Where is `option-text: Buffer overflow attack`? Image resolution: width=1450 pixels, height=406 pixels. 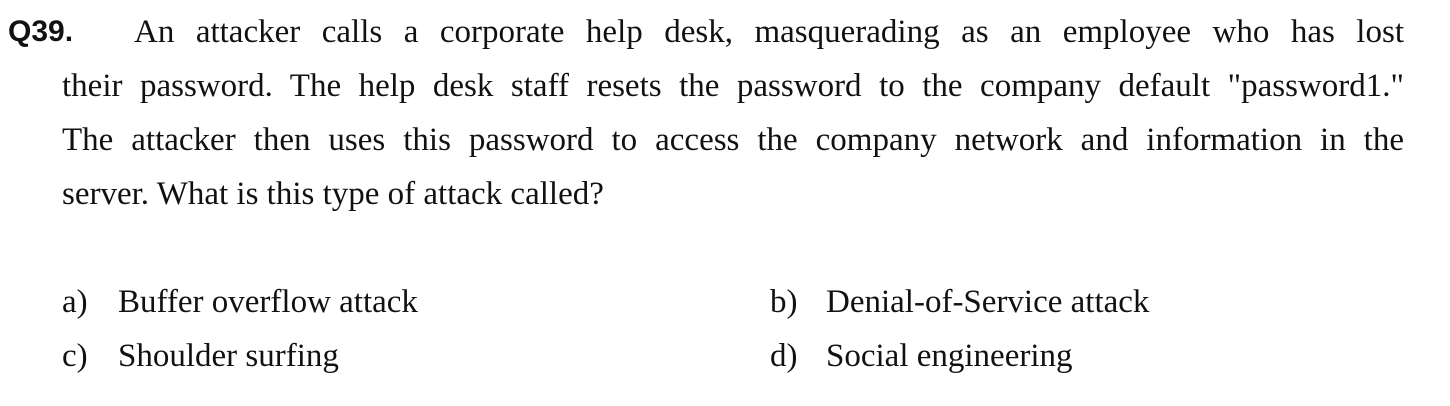
option-text: Buffer overflow attack is located at coordinates (268, 302).